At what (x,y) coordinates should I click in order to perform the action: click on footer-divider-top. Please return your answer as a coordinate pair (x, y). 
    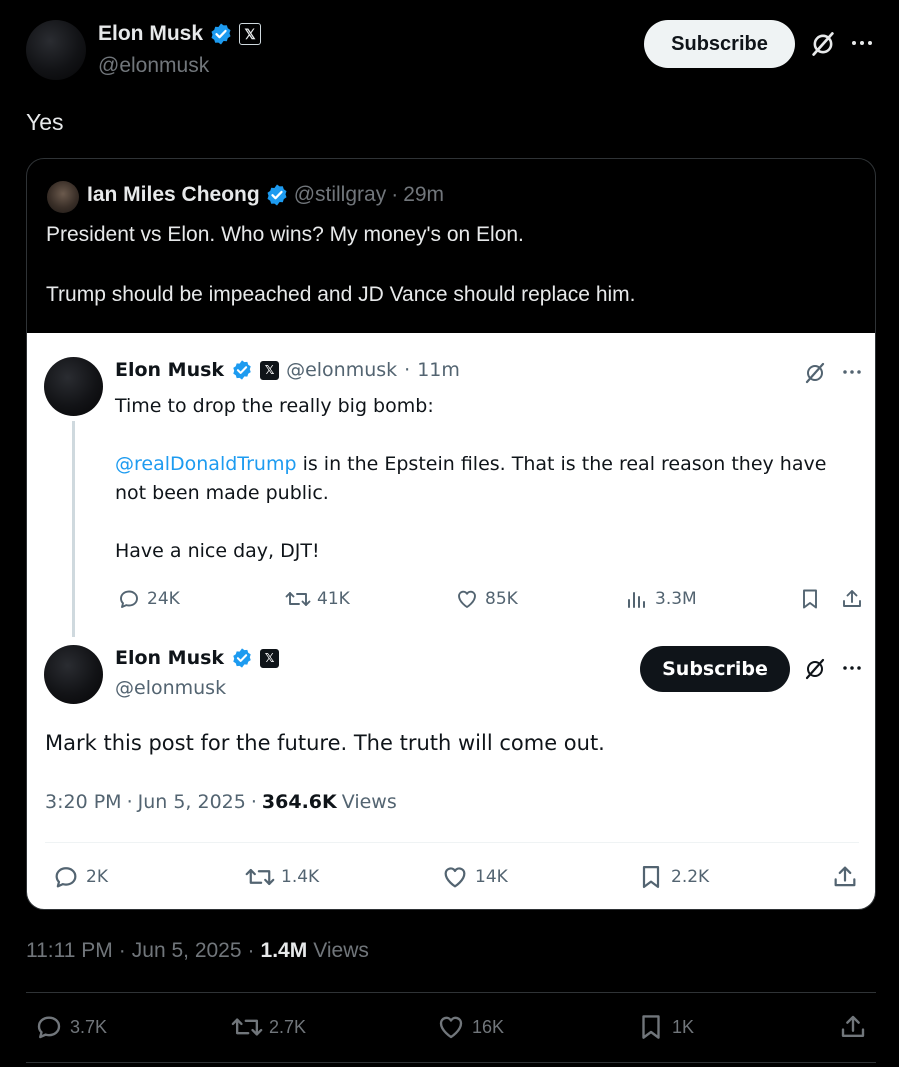
    Looking at the image, I should click on (451, 992).